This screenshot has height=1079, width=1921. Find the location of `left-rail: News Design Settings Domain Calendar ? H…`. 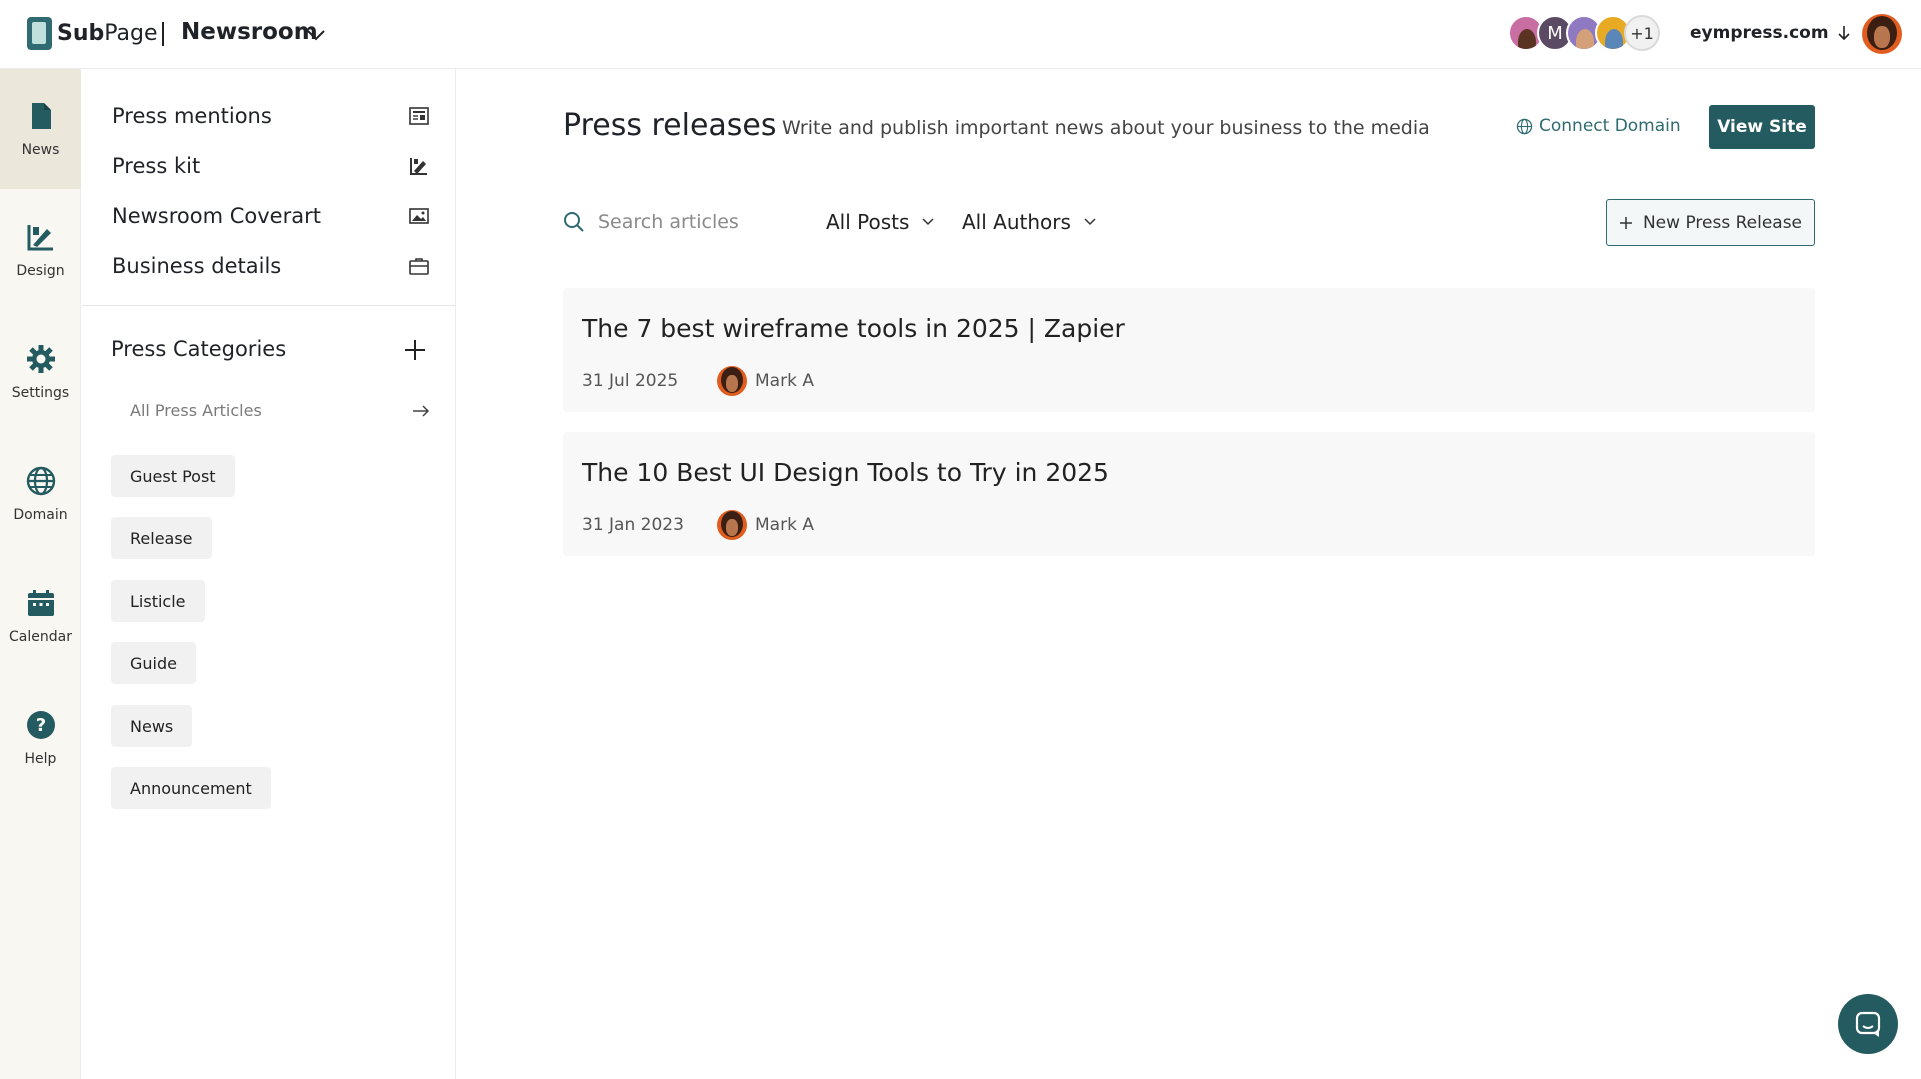

left-rail: News Design Settings Domain Calendar ? H… is located at coordinates (40, 574).